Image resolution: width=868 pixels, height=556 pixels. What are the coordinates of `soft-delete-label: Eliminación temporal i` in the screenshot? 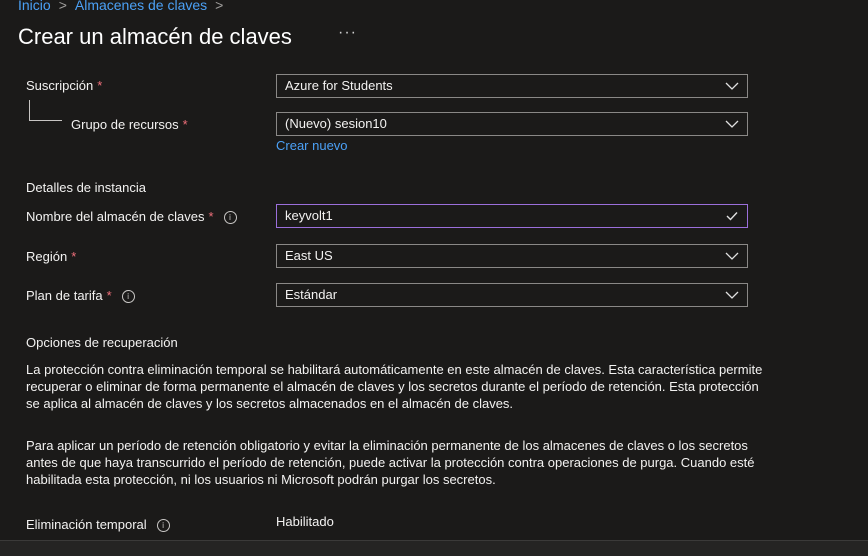 It's located at (98, 525).